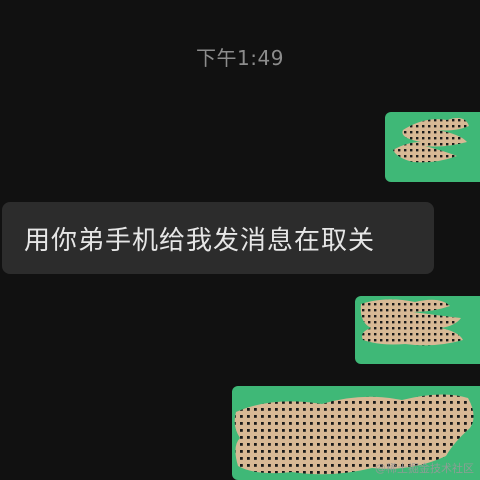  I want to click on incoming-message-bubble: 用你弟手机给我发消息在取关, so click(218, 238).